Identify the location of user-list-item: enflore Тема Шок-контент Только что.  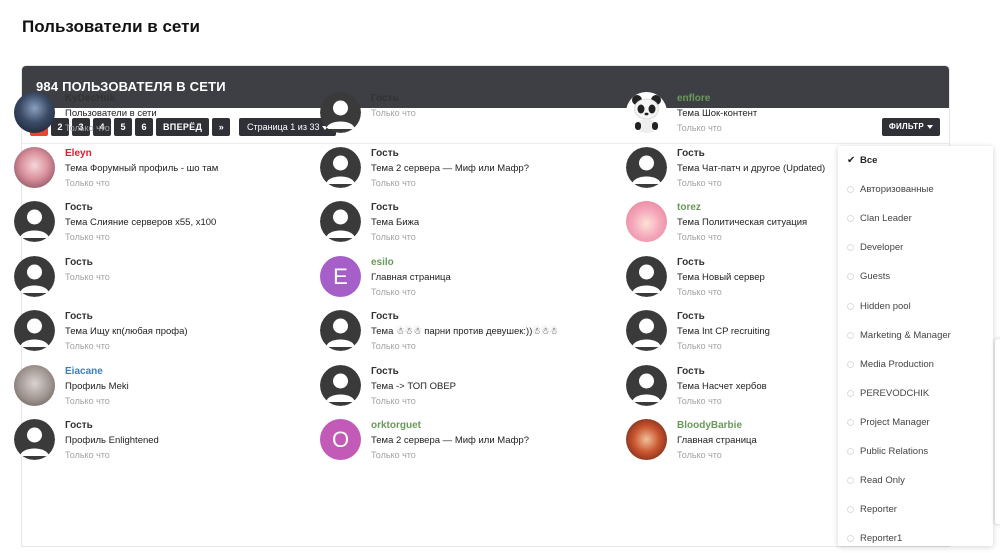
(770, 113).